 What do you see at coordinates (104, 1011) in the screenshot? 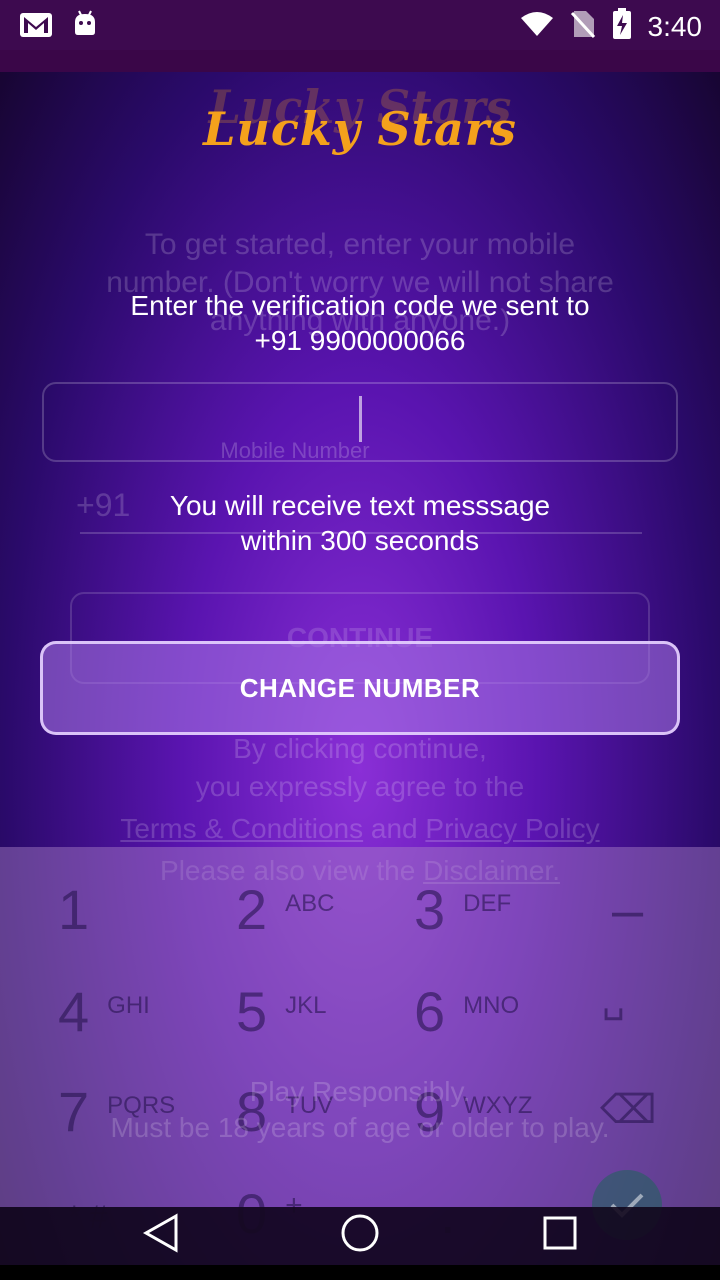
I see `key-4: 4 GHI` at bounding box center [104, 1011].